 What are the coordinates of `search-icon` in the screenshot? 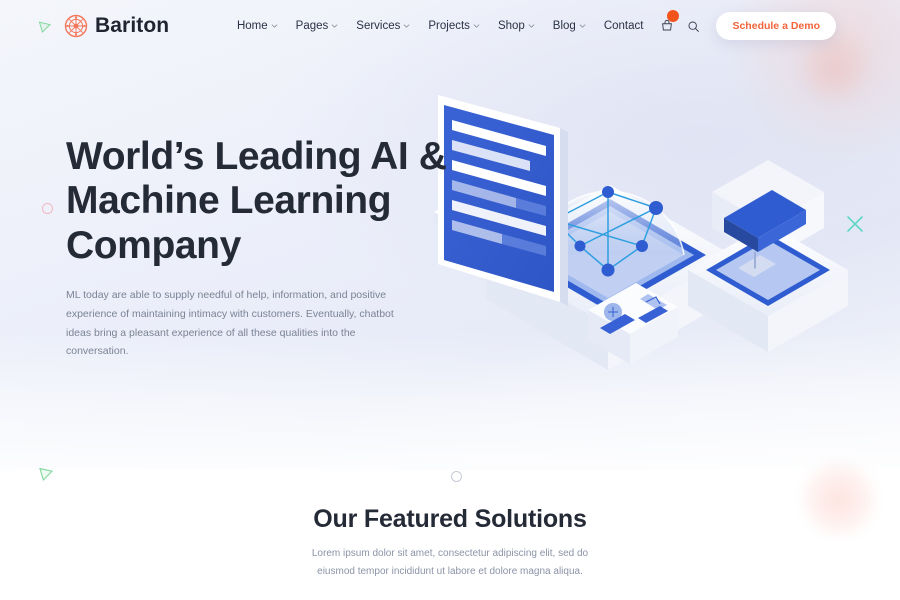 It's located at (693, 26).